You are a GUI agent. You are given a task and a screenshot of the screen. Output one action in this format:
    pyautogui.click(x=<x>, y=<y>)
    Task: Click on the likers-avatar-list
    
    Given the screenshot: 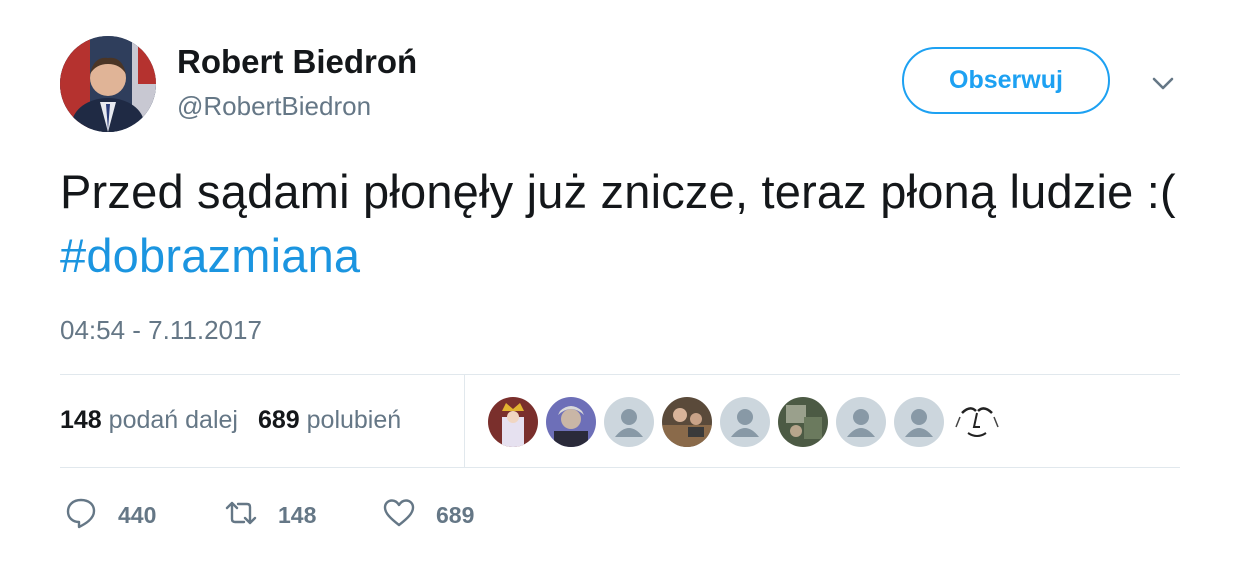 What is the action you would take?
    pyautogui.click(x=745, y=422)
    